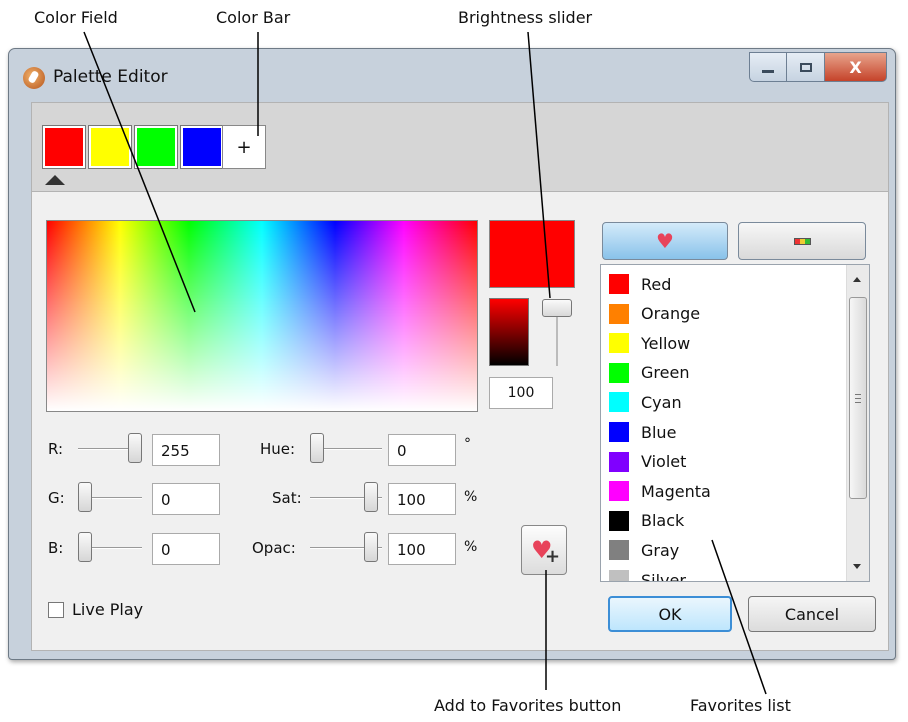 The height and width of the screenshot is (722, 908). I want to click on add-to-favorites-button: ♥ +, so click(544, 550).